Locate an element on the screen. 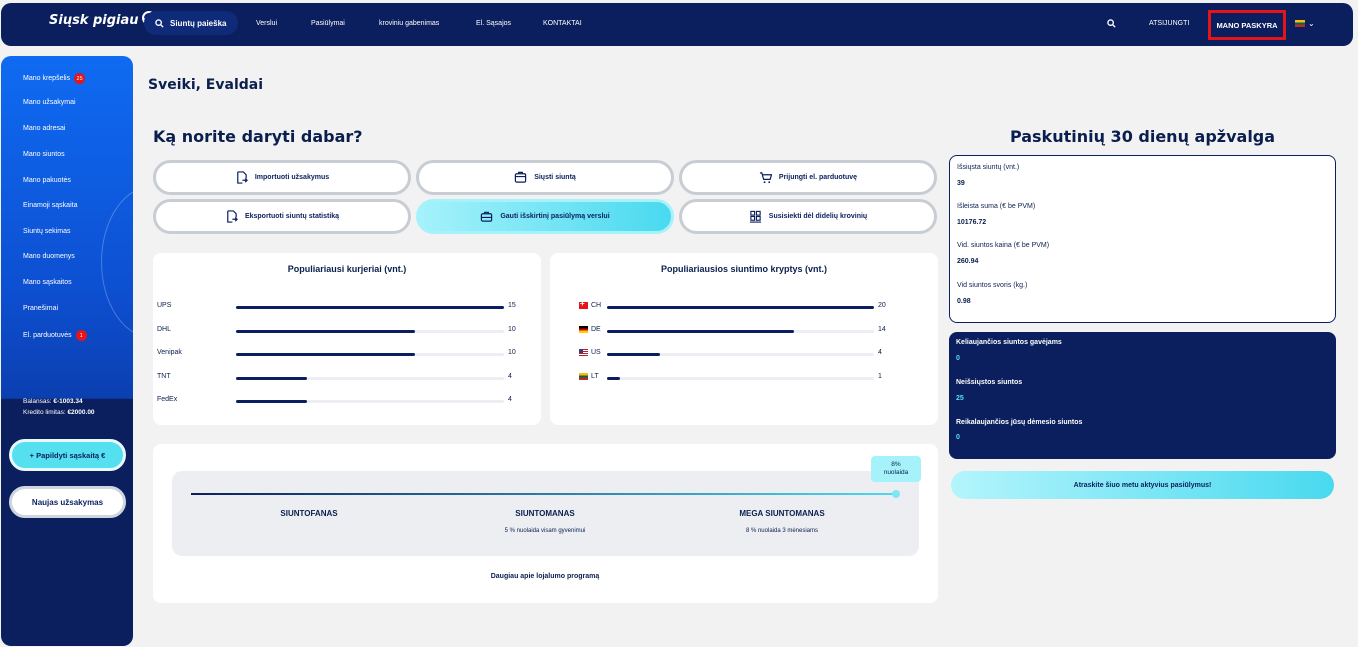 Image resolution: width=1358 pixels, height=647 pixels. connect-eshop-button: Prijungti el. parduotuvę is located at coordinates (808, 177).